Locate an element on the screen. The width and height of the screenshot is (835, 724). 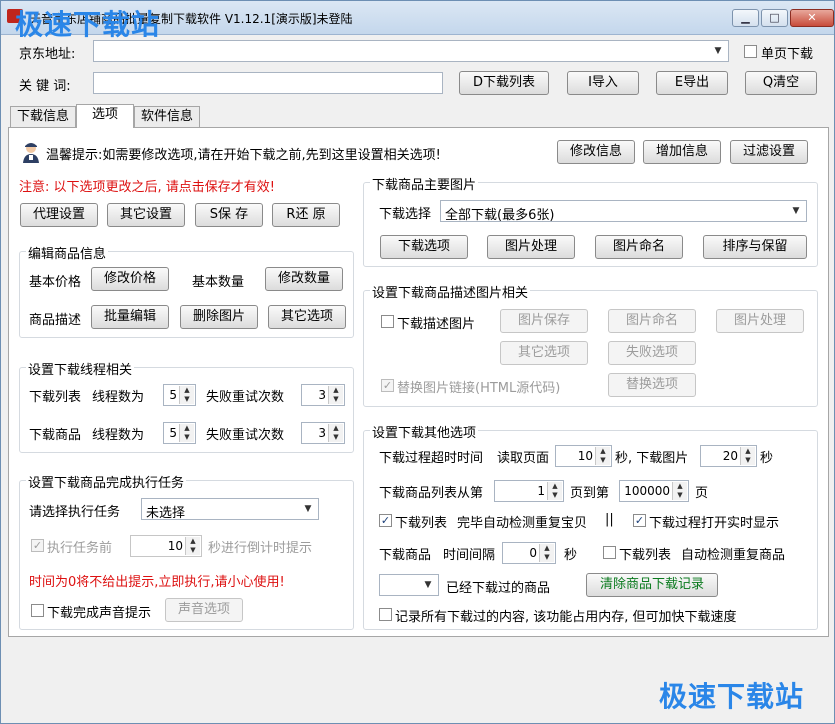
desc-other-options-button: 其它选项 is located at coordinates (544, 353).